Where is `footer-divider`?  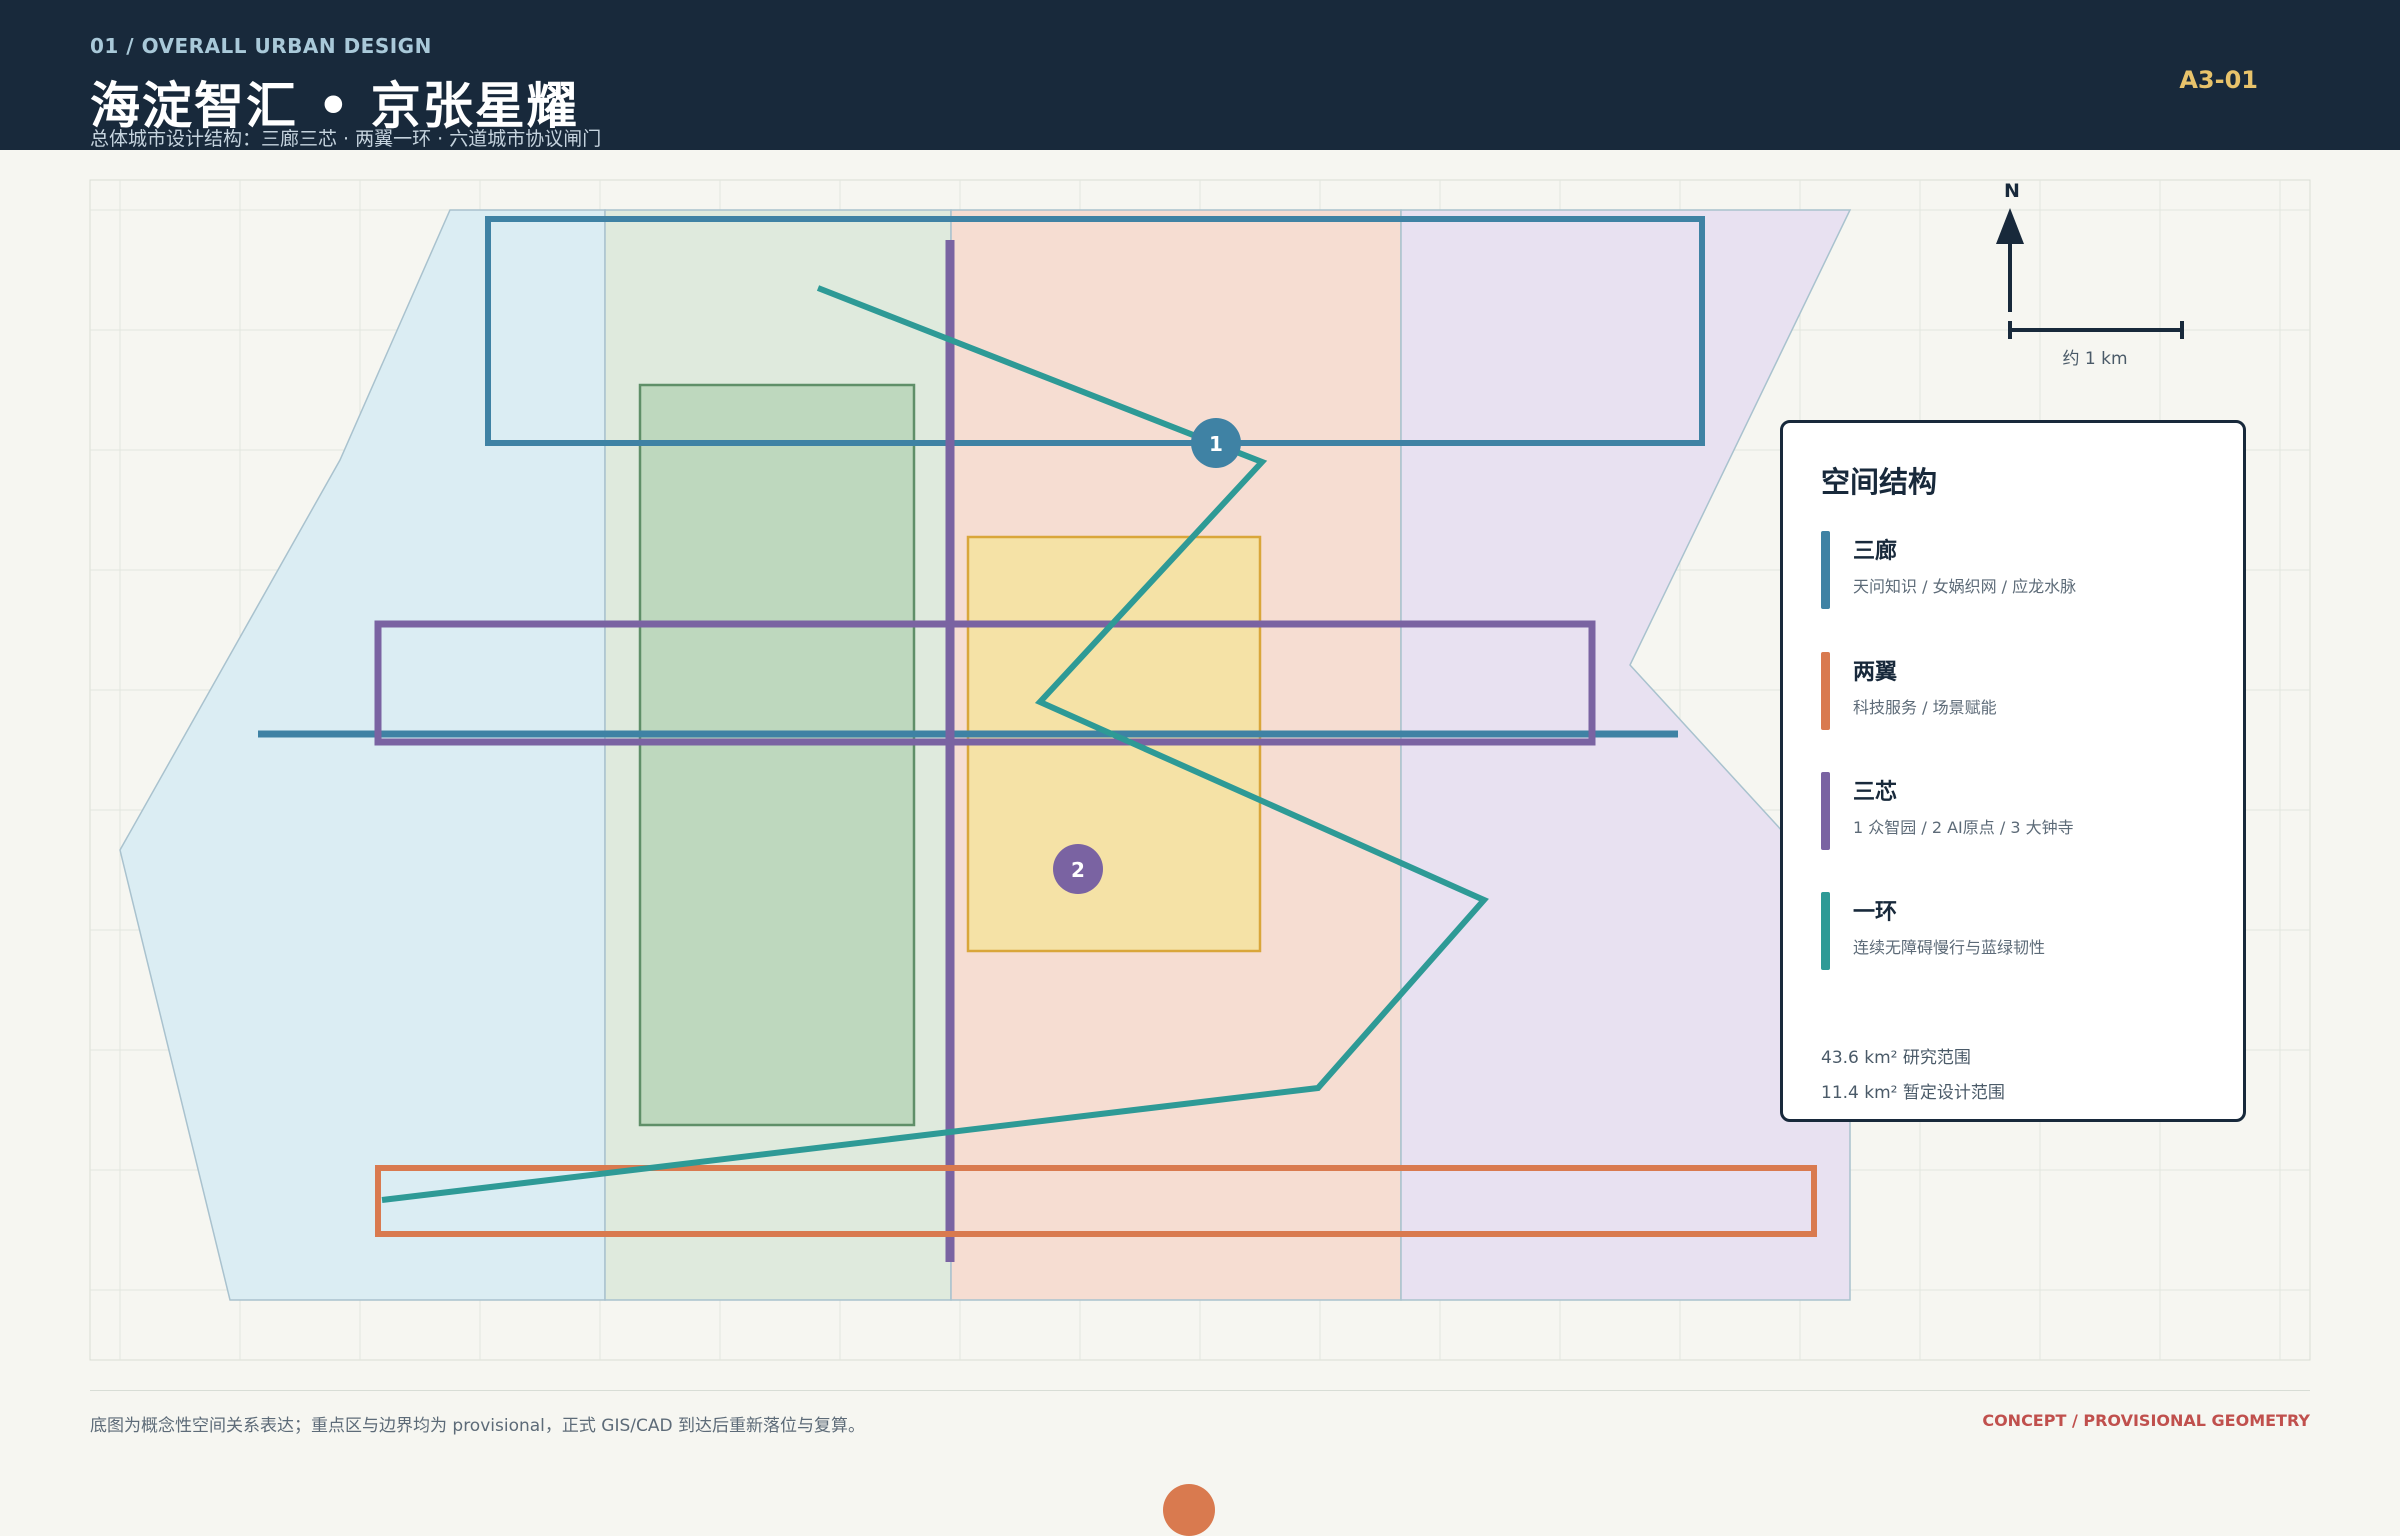
footer-divider is located at coordinates (1200, 1390).